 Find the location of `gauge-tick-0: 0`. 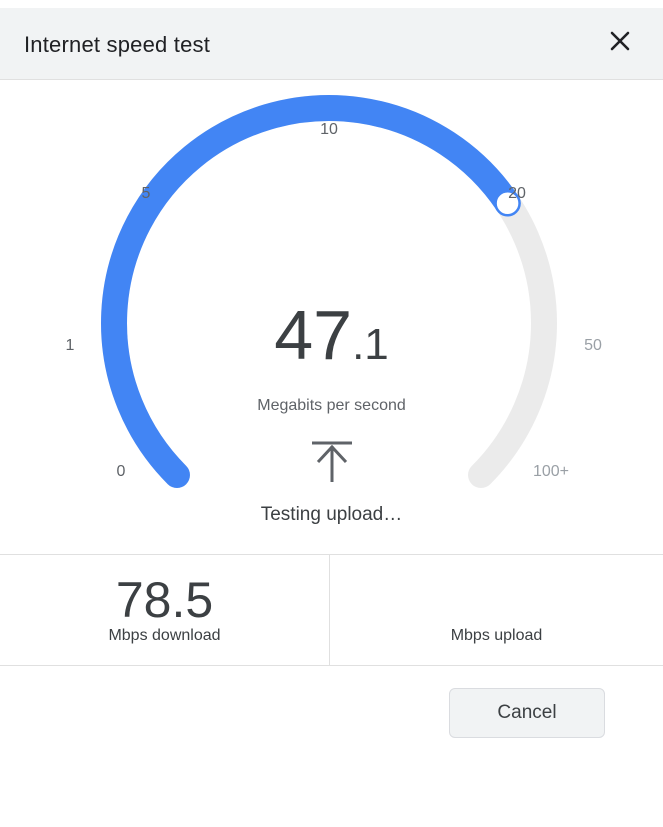

gauge-tick-0: 0 is located at coordinates (121, 471).